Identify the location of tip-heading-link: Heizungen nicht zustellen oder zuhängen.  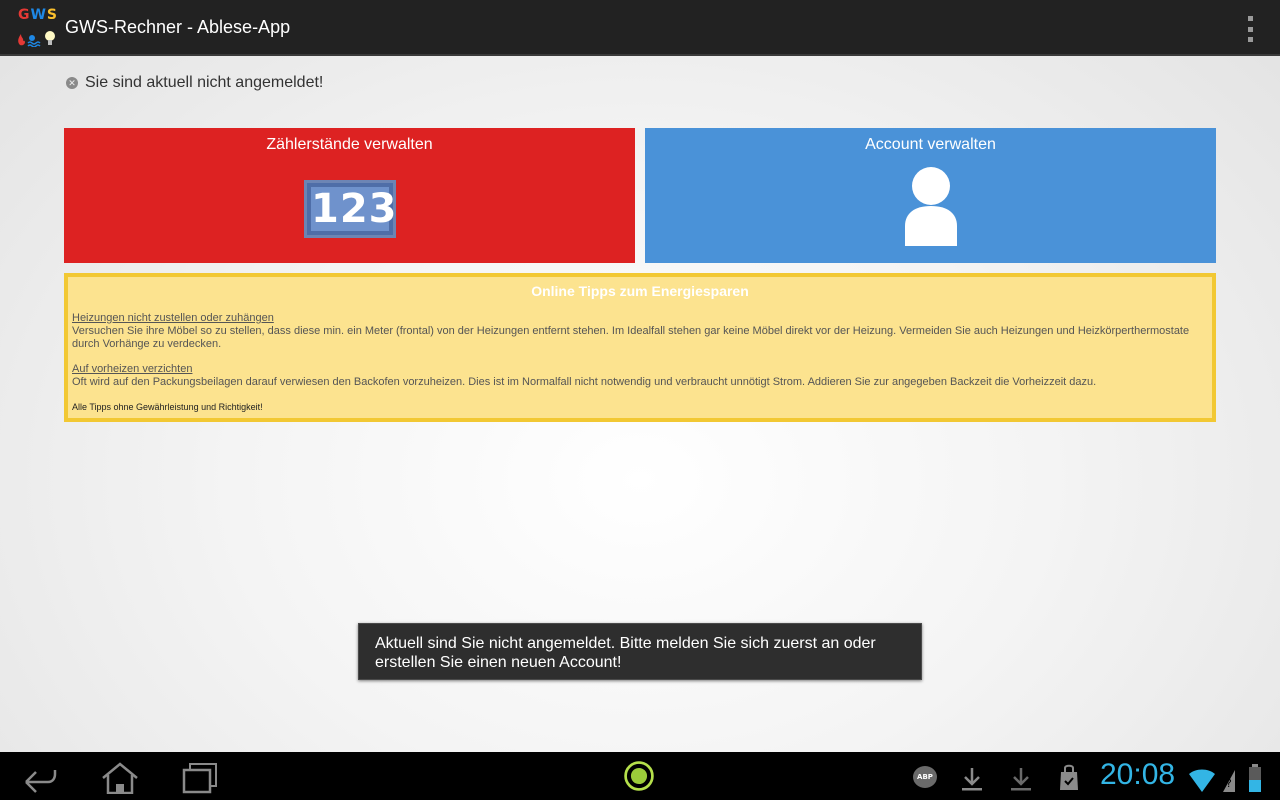
(640, 318).